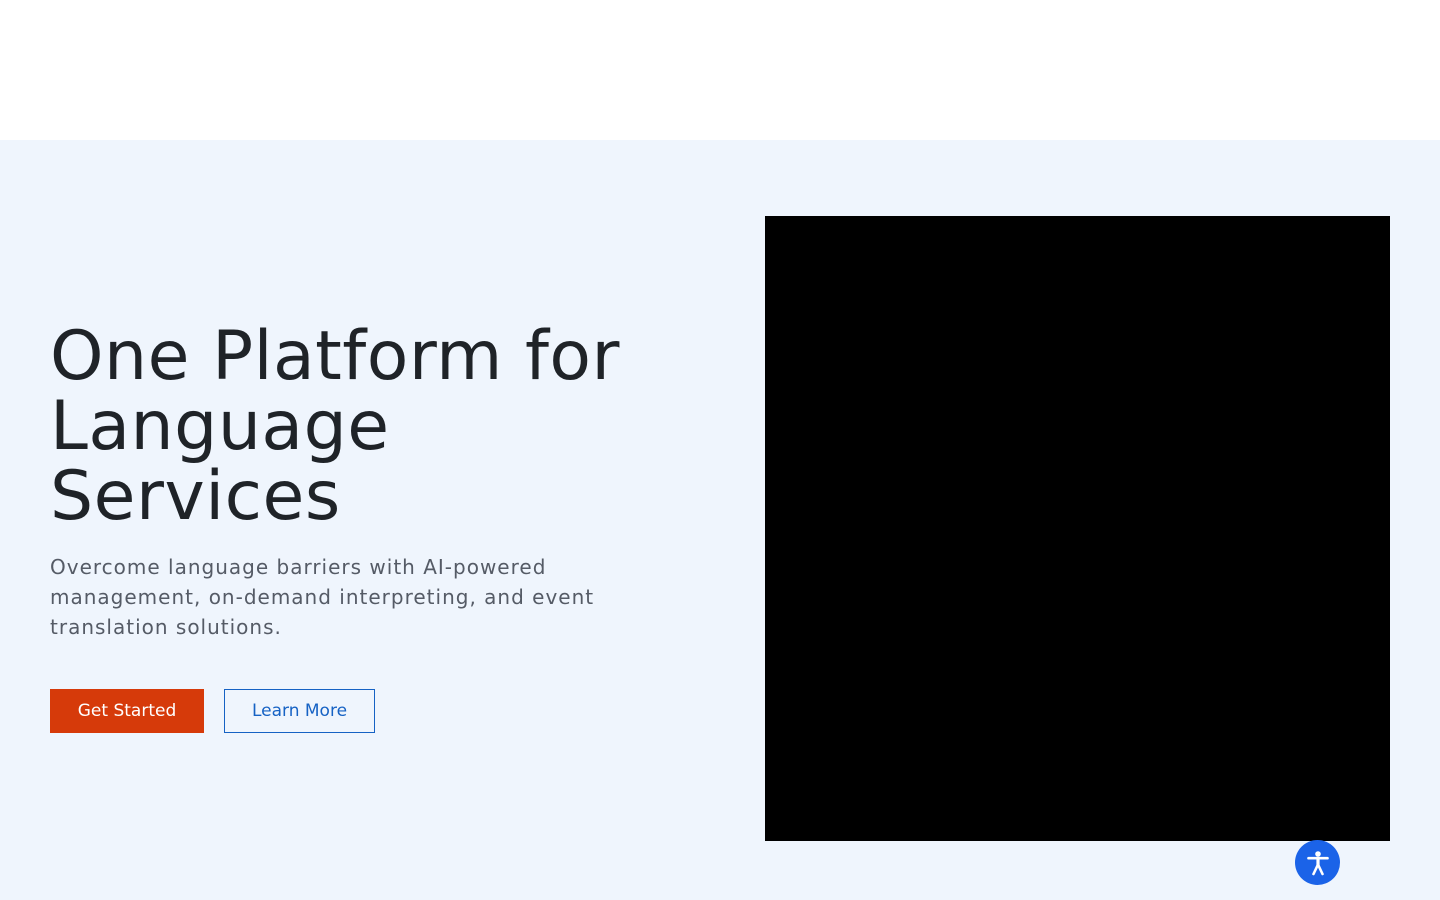  What do you see at coordinates (335, 426) in the screenshot?
I see `hero-title: One Platform for Language Services` at bounding box center [335, 426].